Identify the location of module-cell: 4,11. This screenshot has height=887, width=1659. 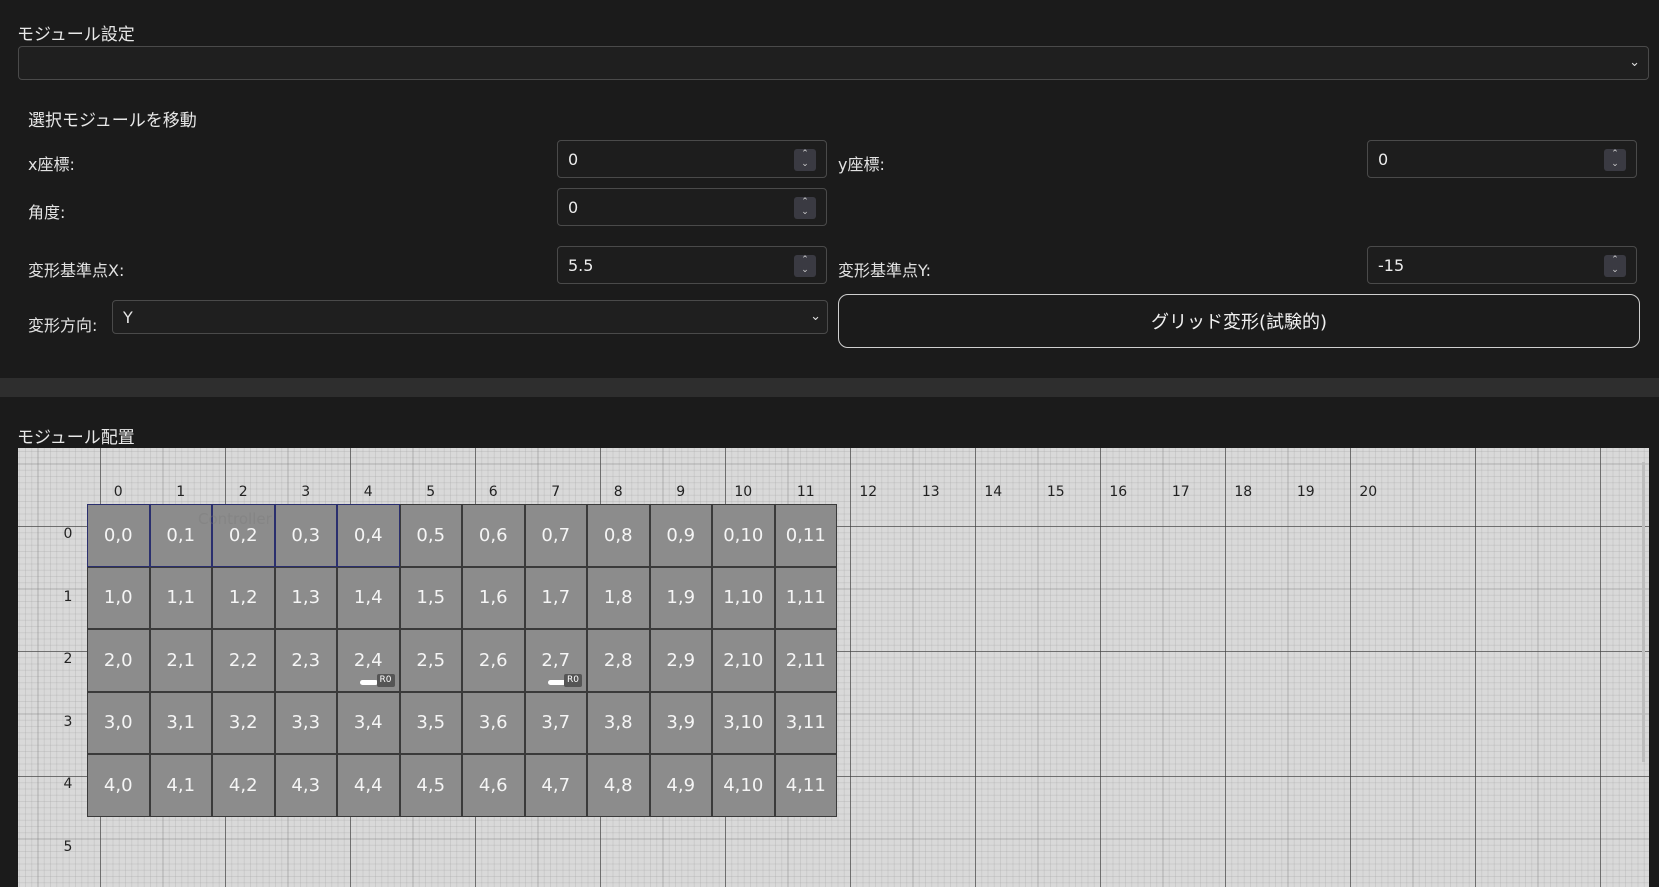
(805, 785).